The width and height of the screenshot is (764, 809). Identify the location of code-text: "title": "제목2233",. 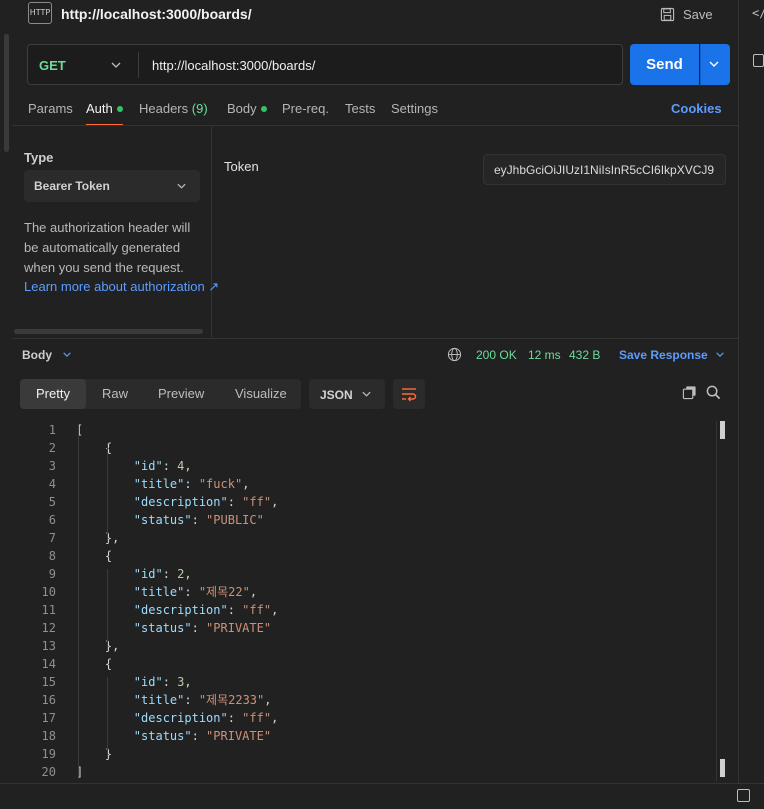
(202, 700).